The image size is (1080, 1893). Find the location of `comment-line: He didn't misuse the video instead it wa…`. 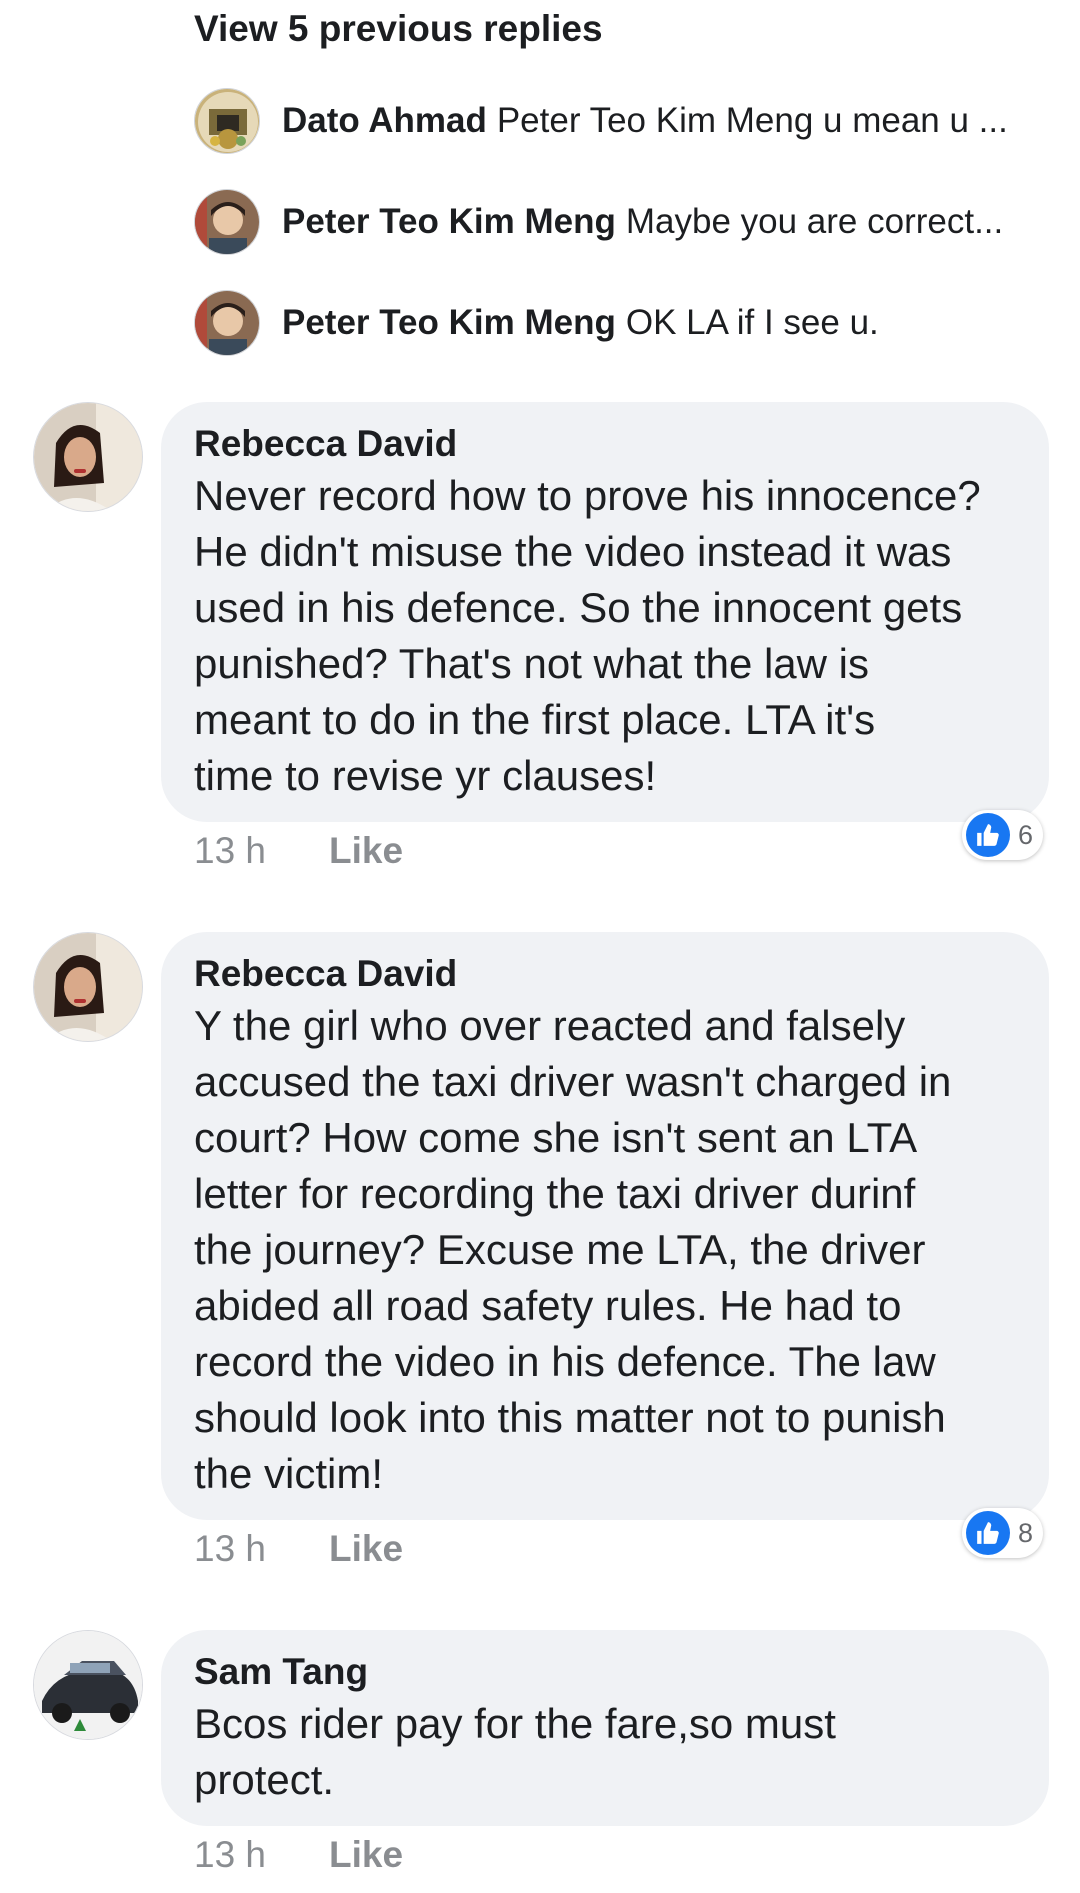

comment-line: He didn't misuse the video instead it wa… is located at coordinates (573, 551).